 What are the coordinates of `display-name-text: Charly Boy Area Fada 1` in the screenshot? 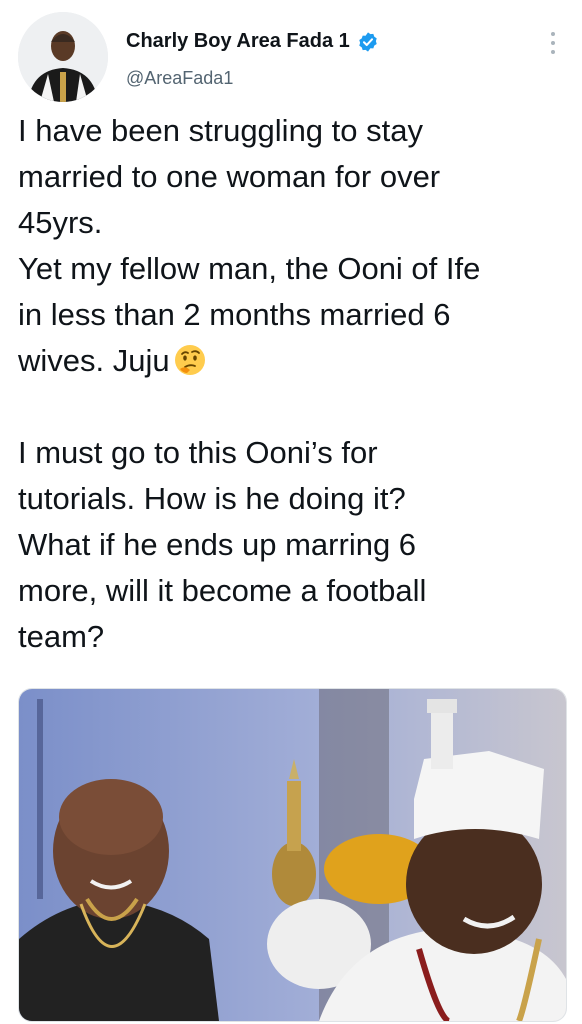 It's located at (238, 41).